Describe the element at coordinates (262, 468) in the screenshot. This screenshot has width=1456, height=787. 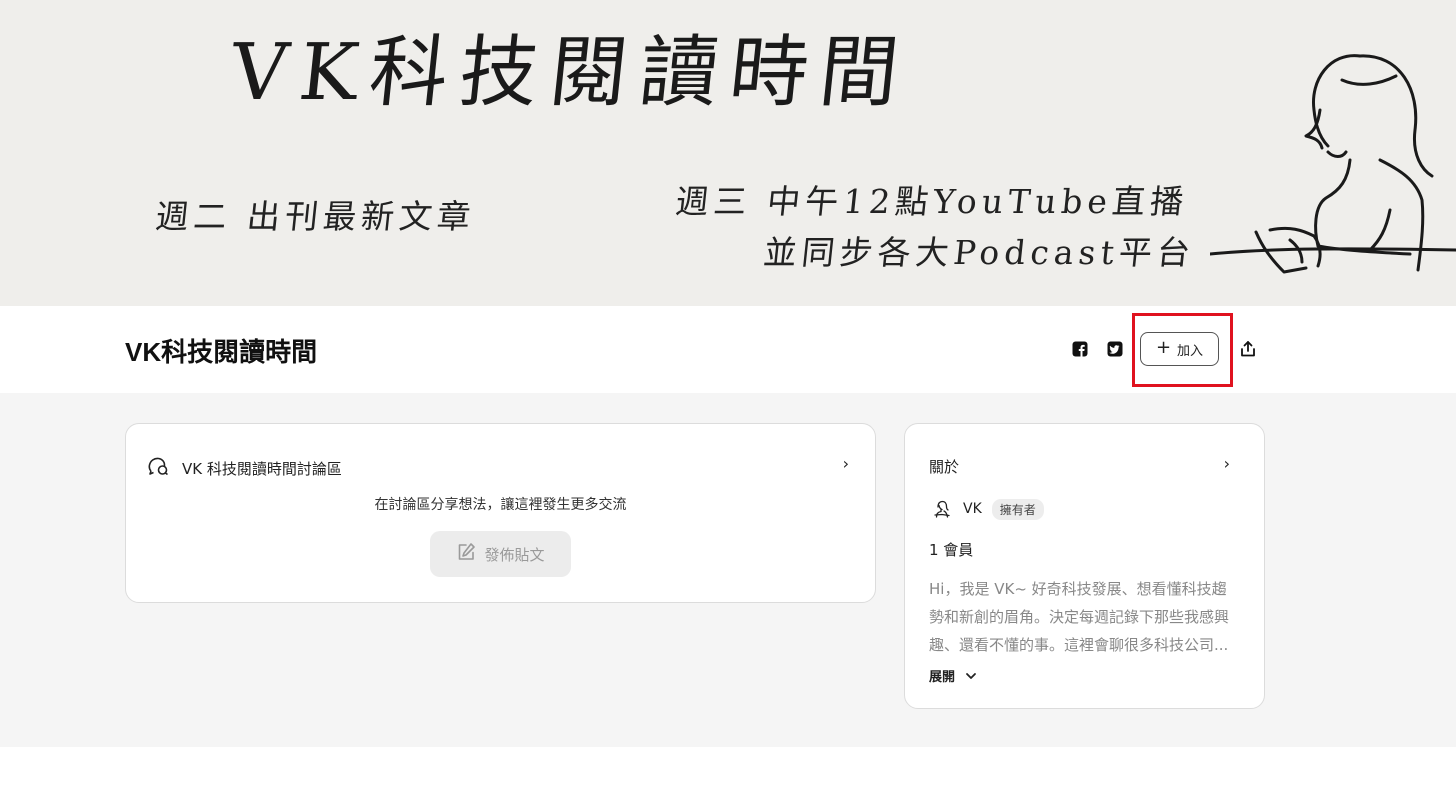
I see `discussion-title: VK 科技閱讀時間討論區` at that location.